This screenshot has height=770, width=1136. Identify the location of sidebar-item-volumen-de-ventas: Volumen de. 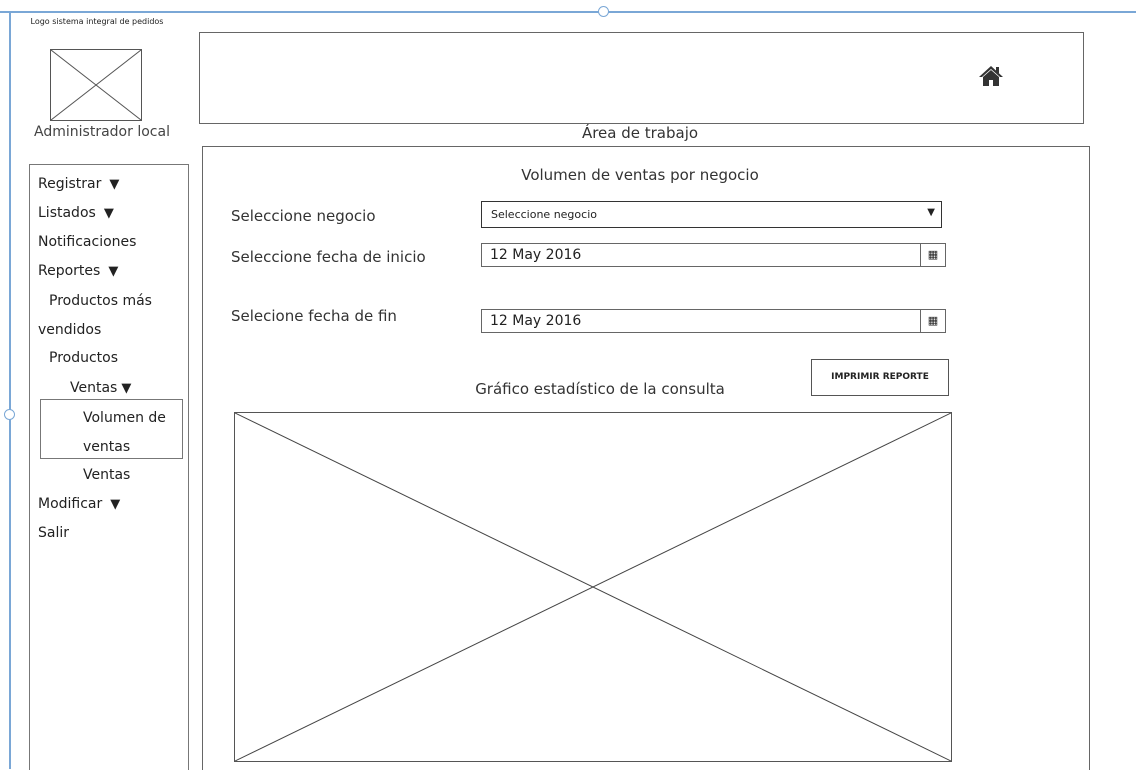
(124, 418).